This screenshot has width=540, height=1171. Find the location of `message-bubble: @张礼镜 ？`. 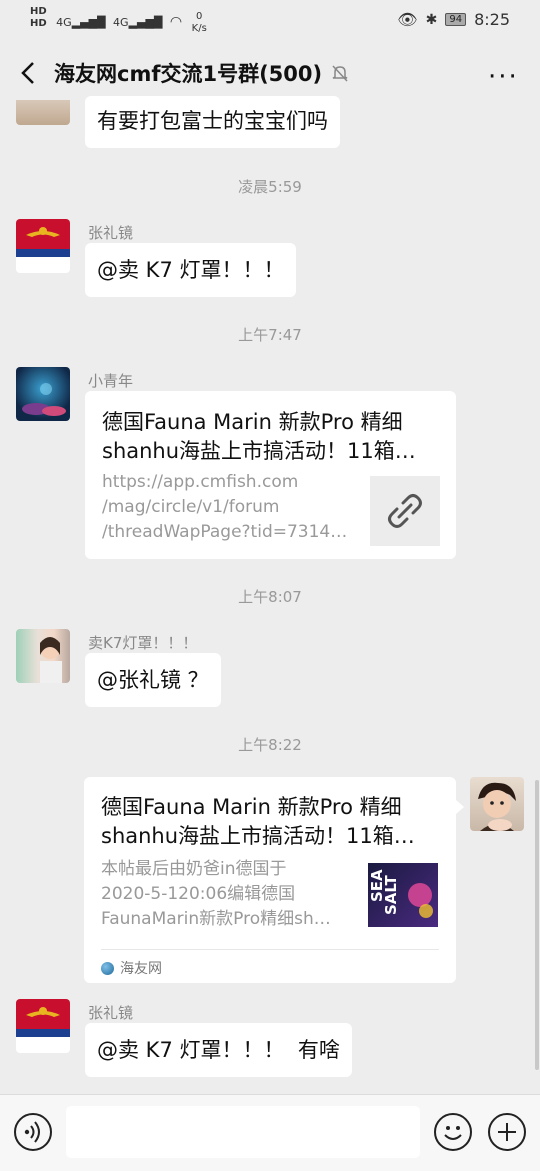

message-bubble: @张礼镜 ？ is located at coordinates (153, 680).